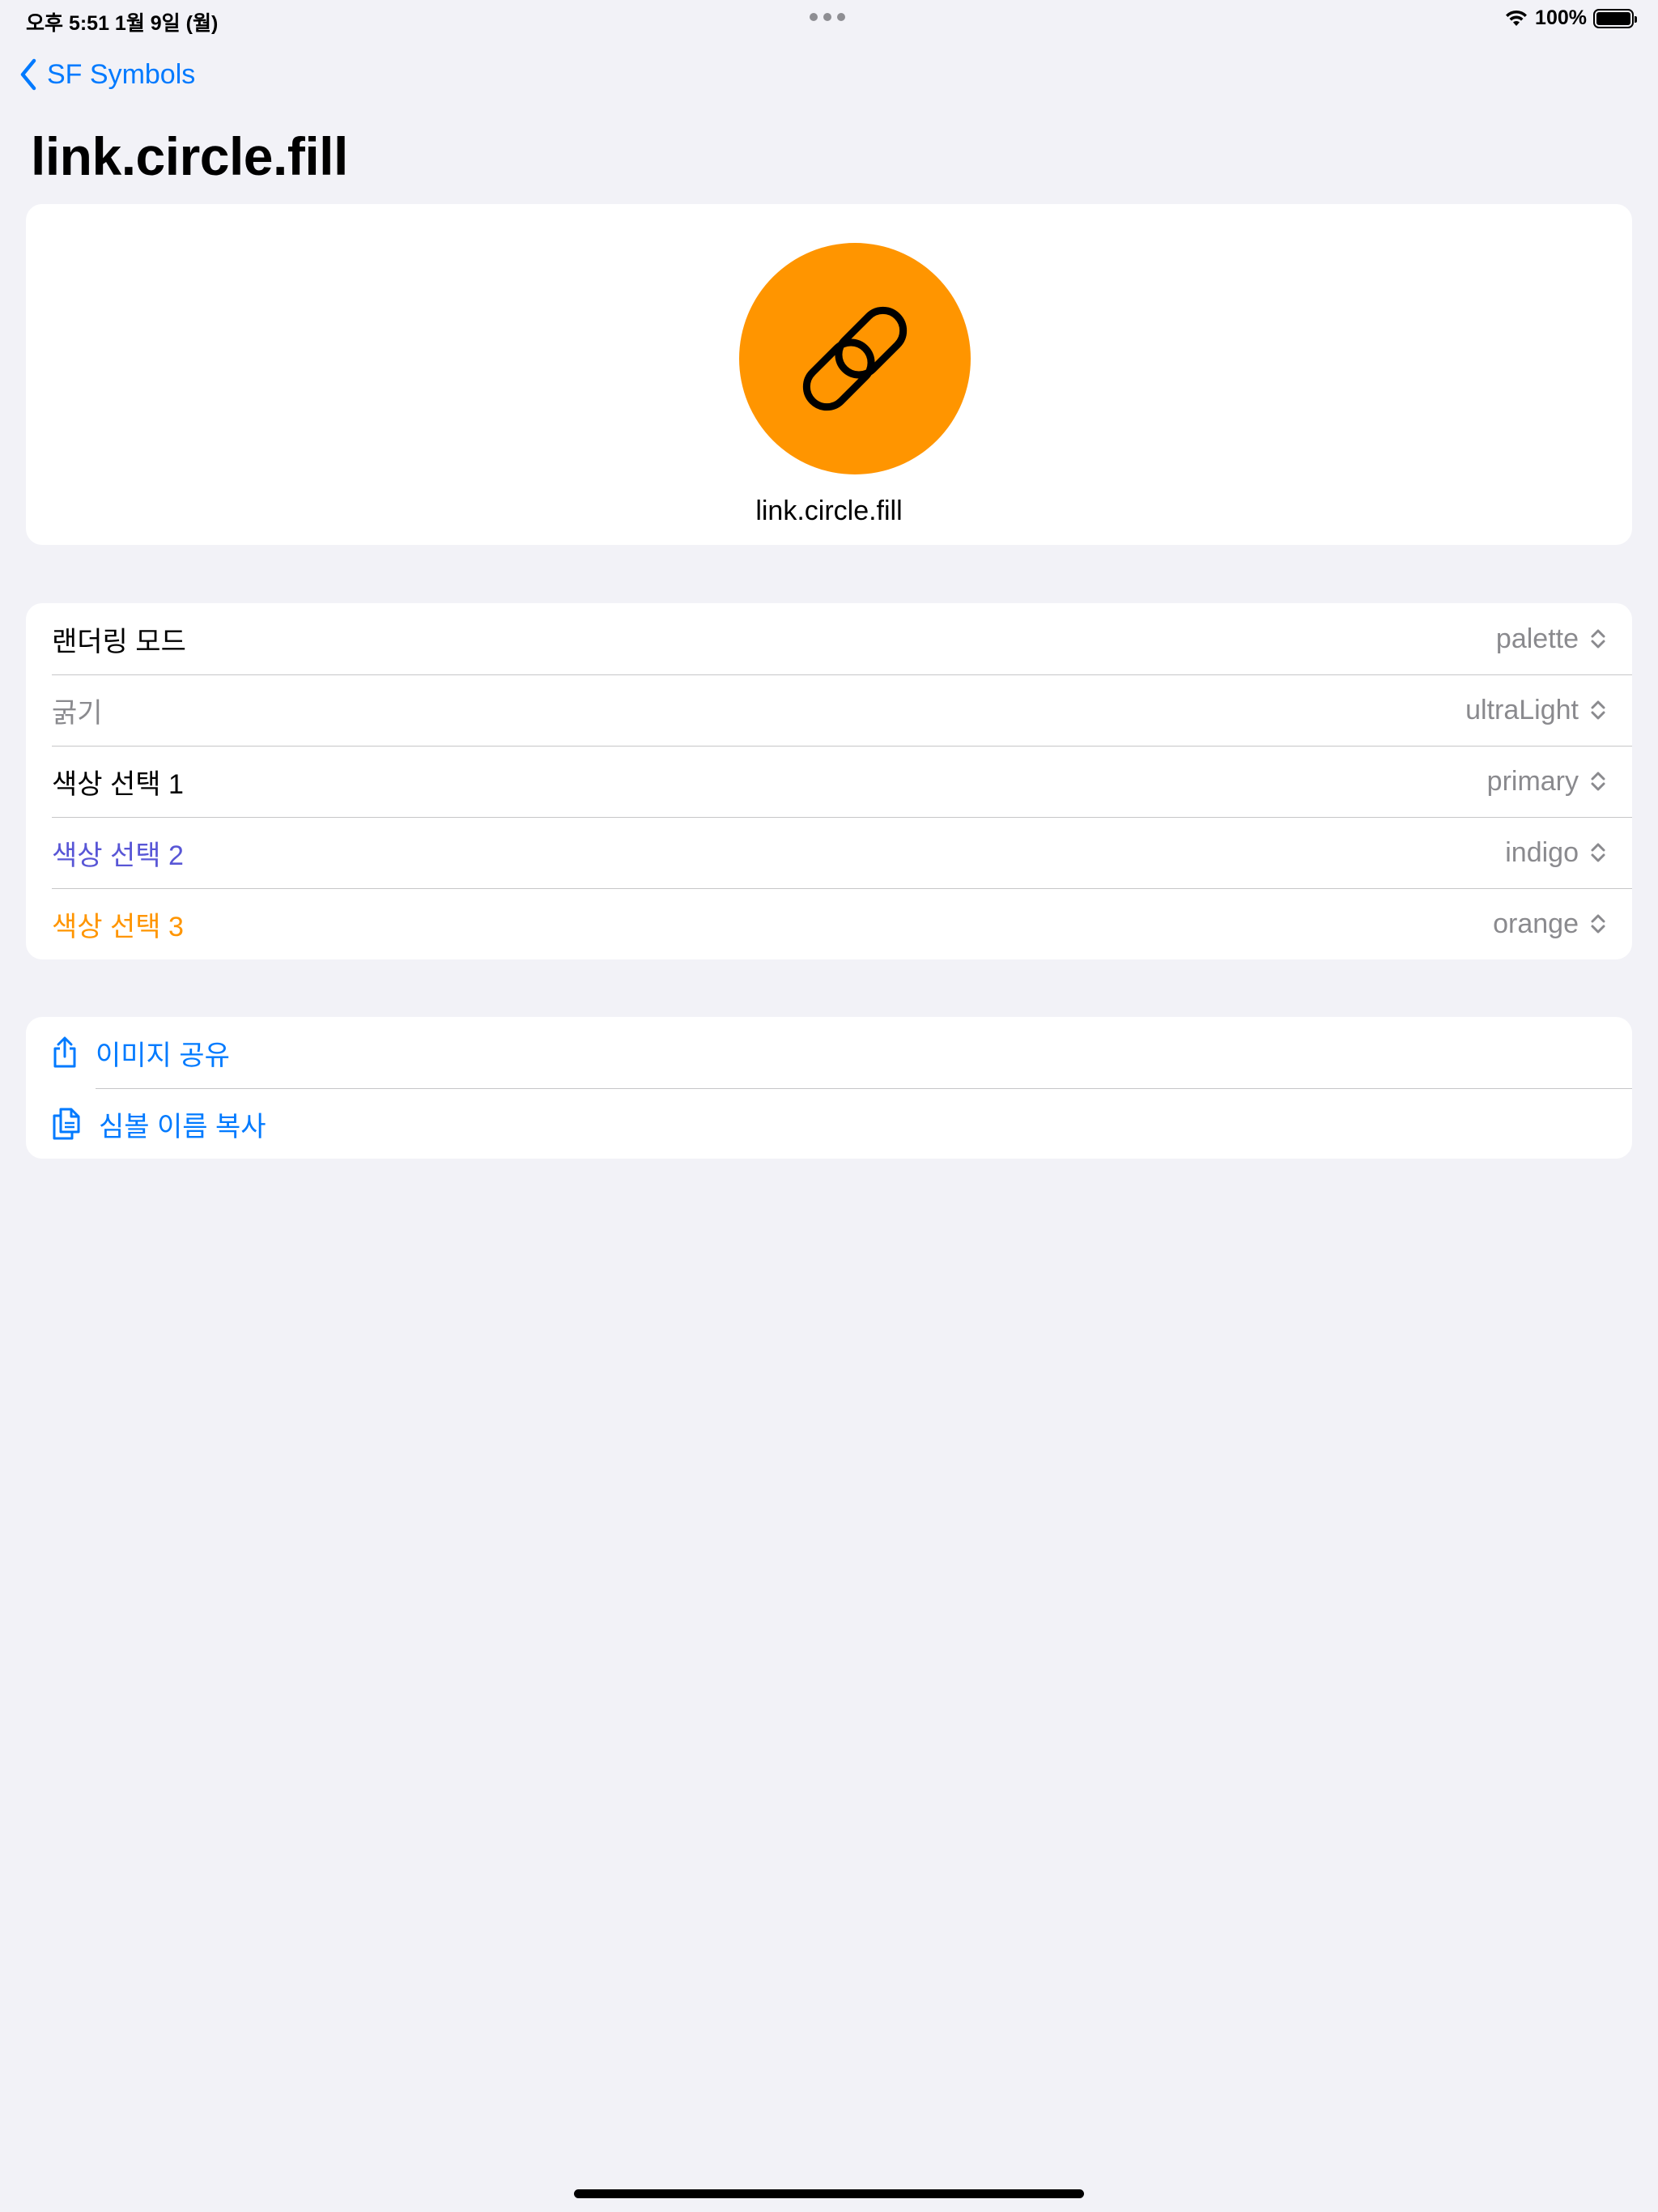  I want to click on symbol-preview-circle, so click(855, 359).